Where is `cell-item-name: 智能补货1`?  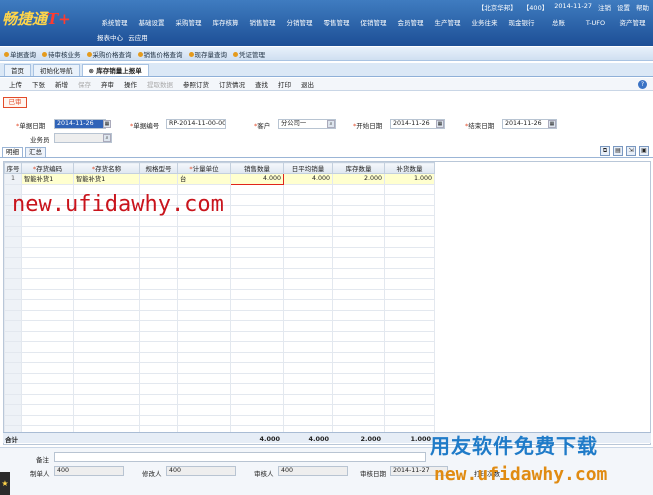 cell-item-name: 智能补货1 is located at coordinates (106, 179).